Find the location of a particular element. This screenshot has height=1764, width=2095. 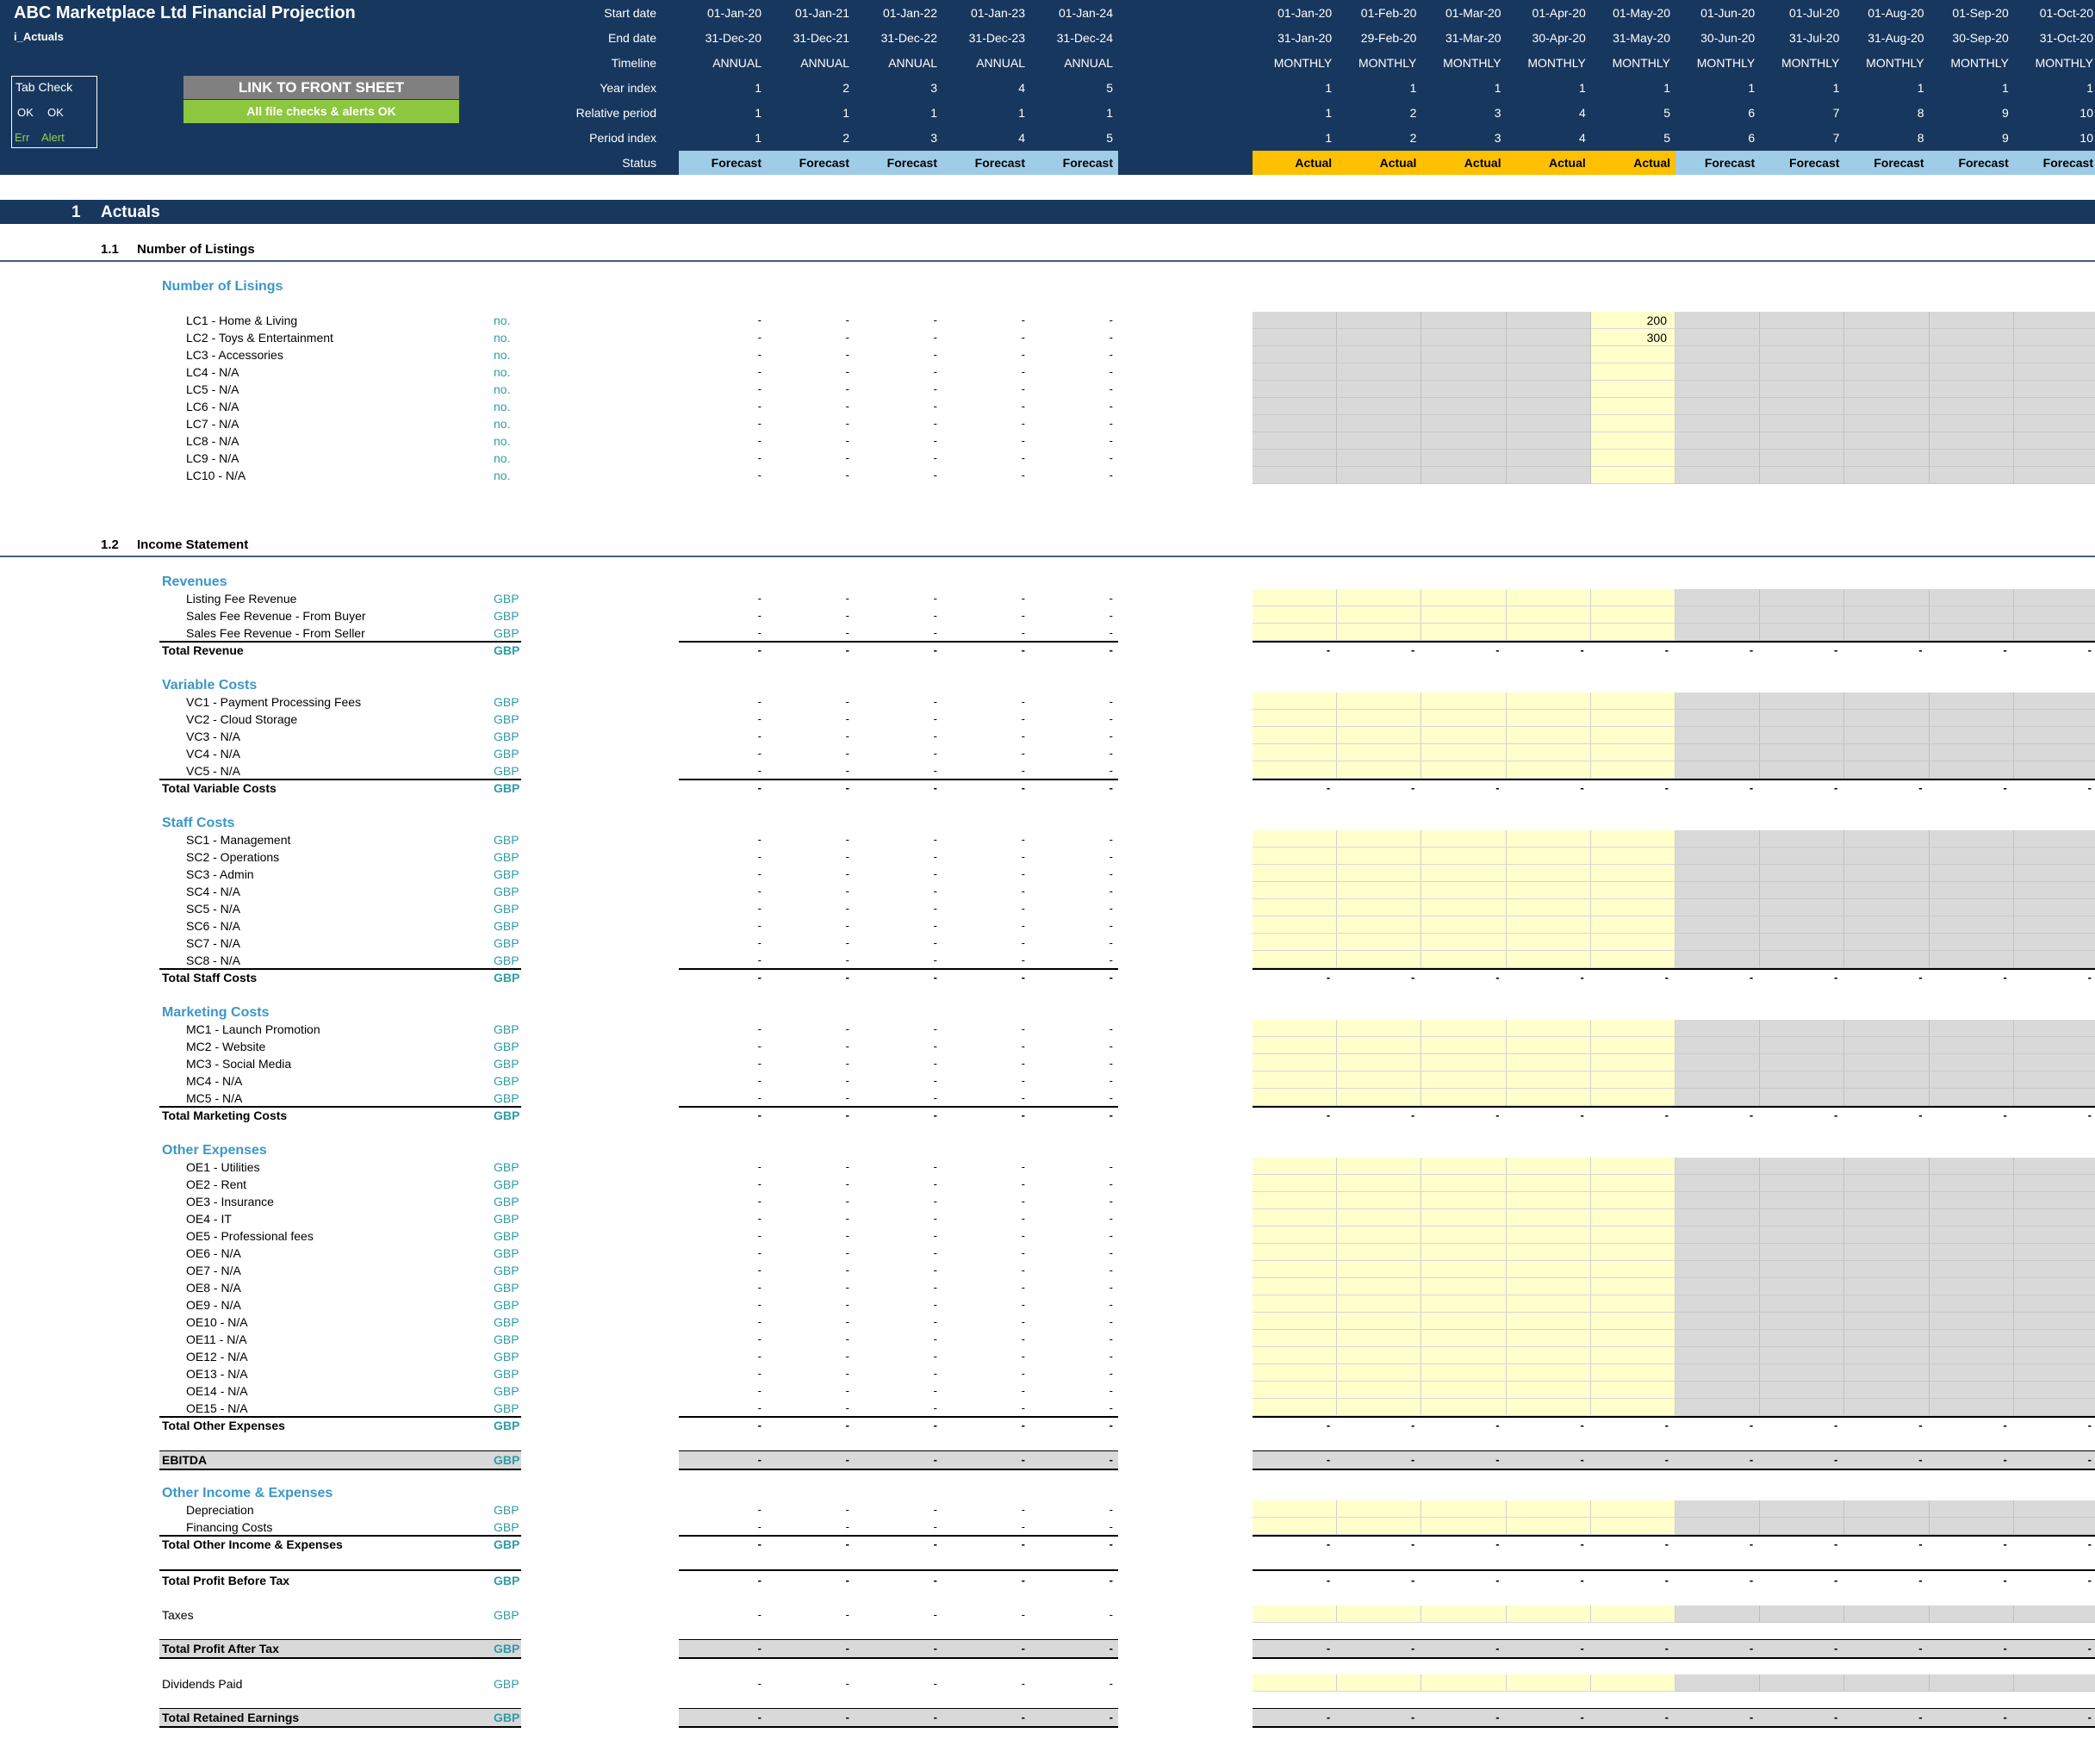

link-to-front-sheet-button: LINK TO FRONT SHEET is located at coordinates (321, 88).